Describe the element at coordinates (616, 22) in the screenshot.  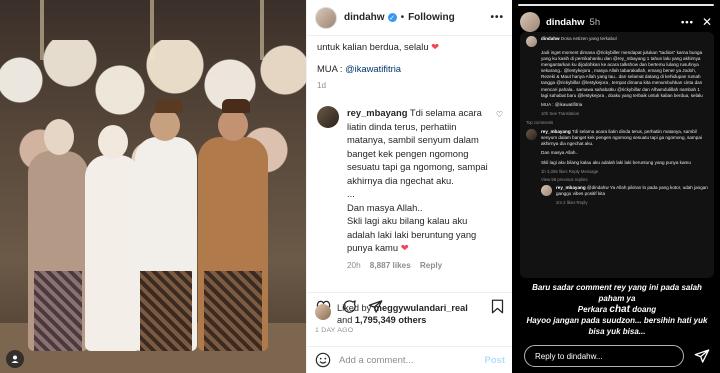
I see `story-header: dindahw 5h ••• ✕` at that location.